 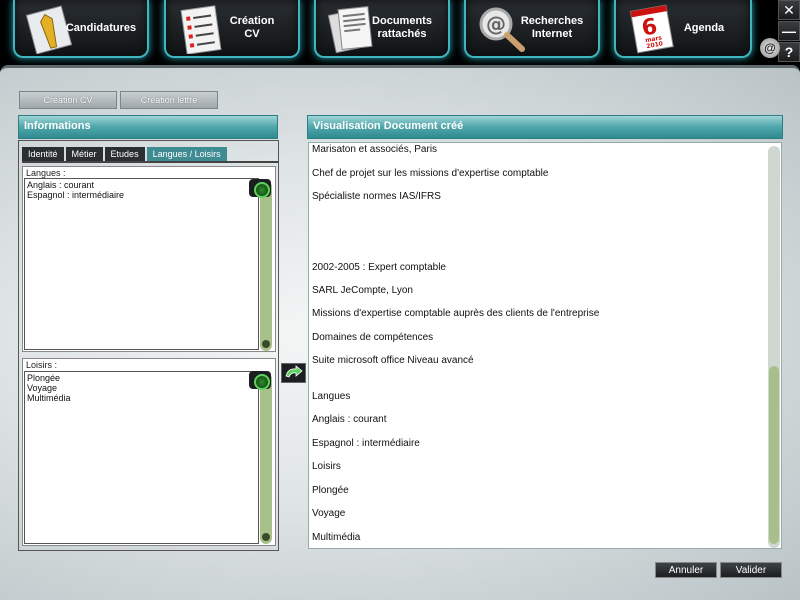 I want to click on doc-line: Anglais : courant, so click(x=349, y=419).